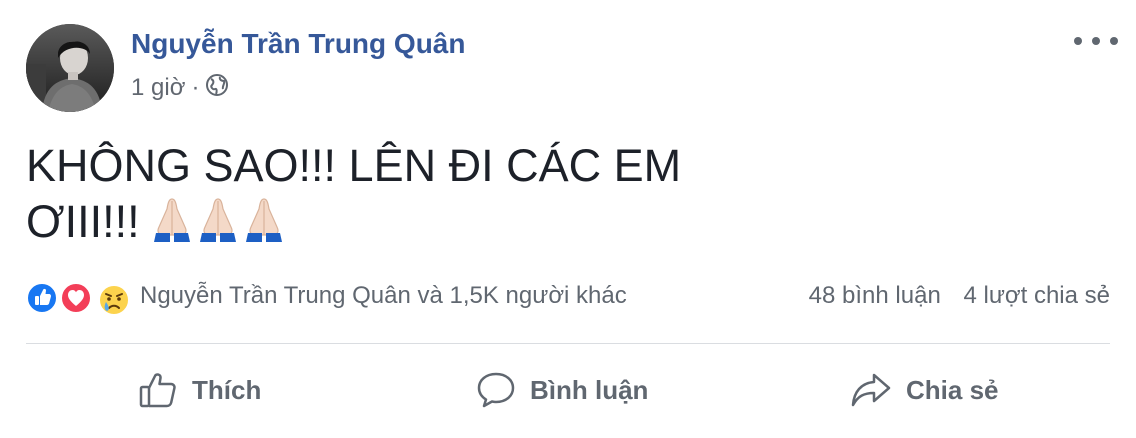 The height and width of the screenshot is (438, 1136). I want to click on sad-icon, so click(114, 300).